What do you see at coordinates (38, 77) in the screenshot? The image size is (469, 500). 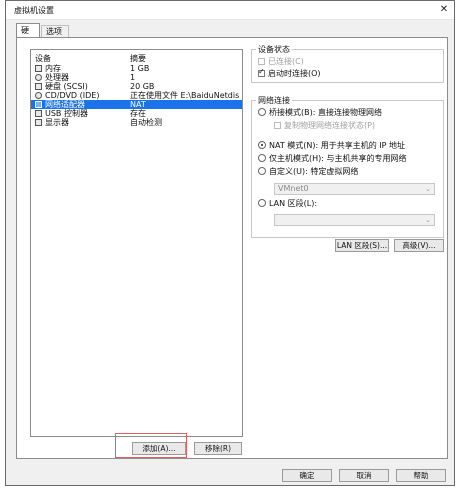 I see `processor-icon` at bounding box center [38, 77].